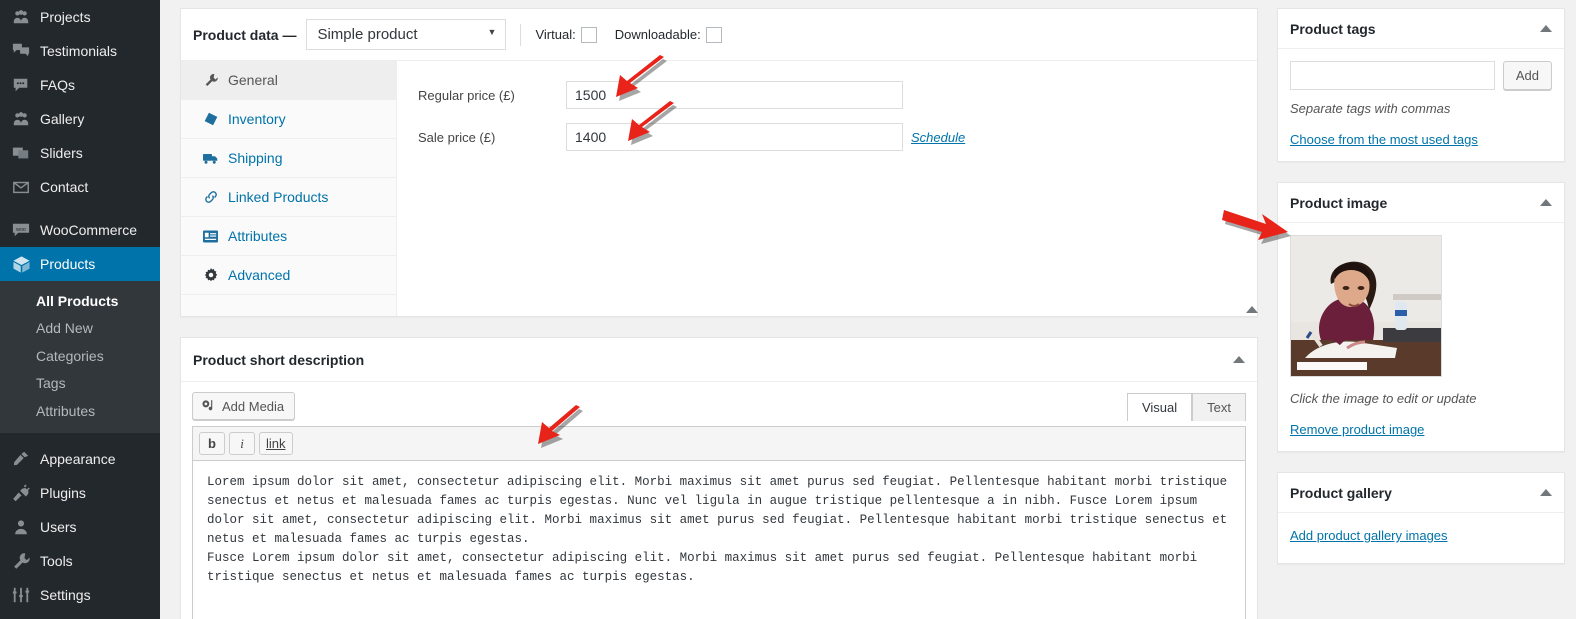 The height and width of the screenshot is (619, 1576). What do you see at coordinates (80, 383) in the screenshot?
I see `submenu-item-tags: Tags` at bounding box center [80, 383].